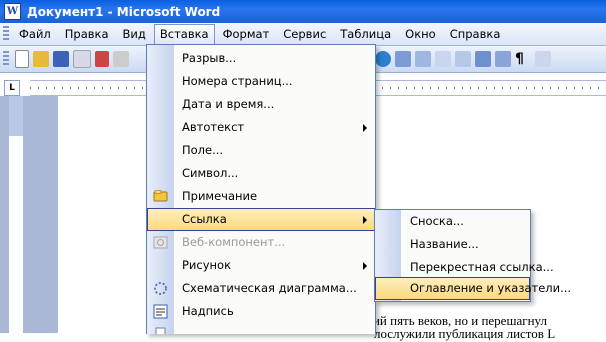  I want to click on permission-icon, so click(82, 59).